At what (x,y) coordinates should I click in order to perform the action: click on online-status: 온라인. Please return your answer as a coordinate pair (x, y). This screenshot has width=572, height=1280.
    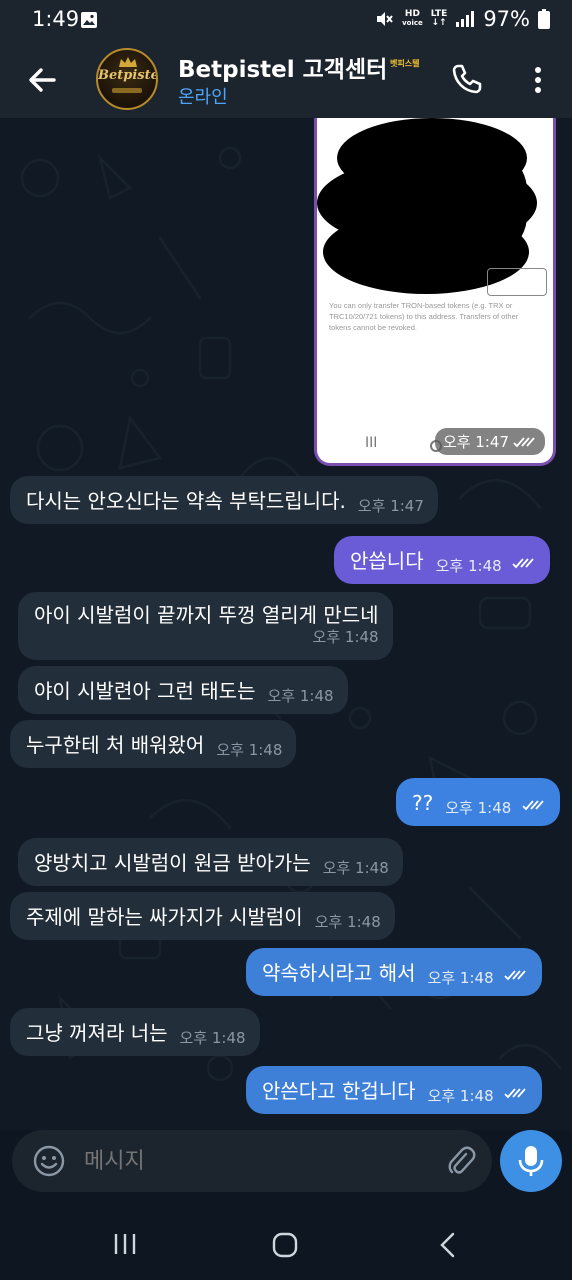
    Looking at the image, I should click on (203, 97).